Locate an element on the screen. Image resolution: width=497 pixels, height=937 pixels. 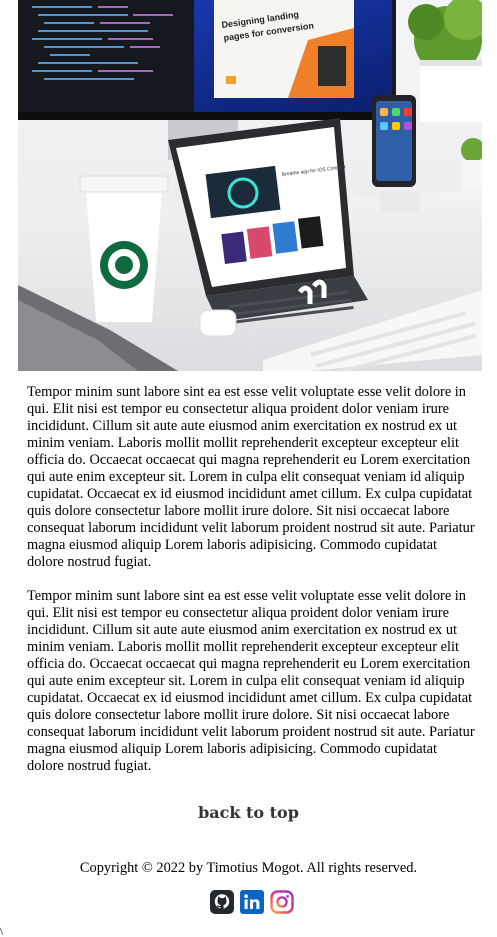
linkedin-icon is located at coordinates (252, 902).